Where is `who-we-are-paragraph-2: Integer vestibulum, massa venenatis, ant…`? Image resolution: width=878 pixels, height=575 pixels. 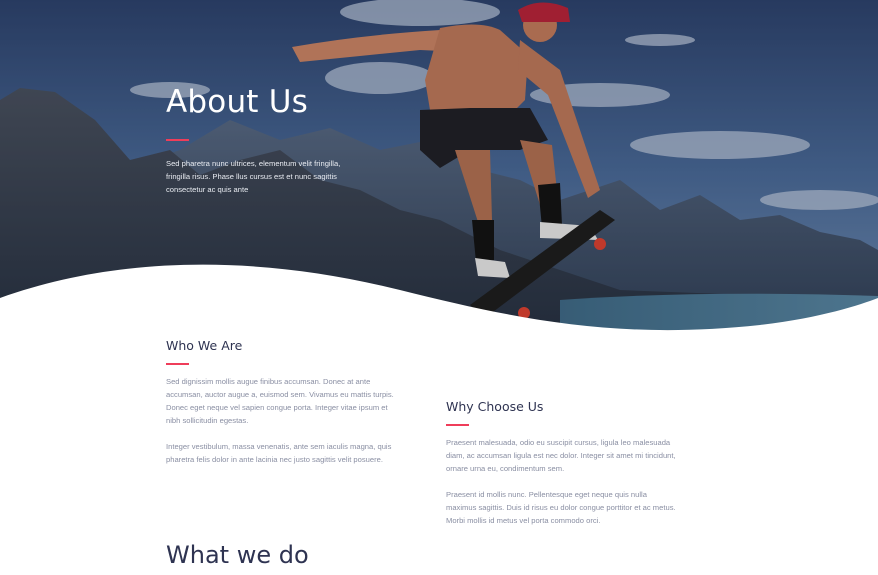 who-we-are-paragraph-2: Integer vestibulum, massa venenatis, ant… is located at coordinates (279, 453).